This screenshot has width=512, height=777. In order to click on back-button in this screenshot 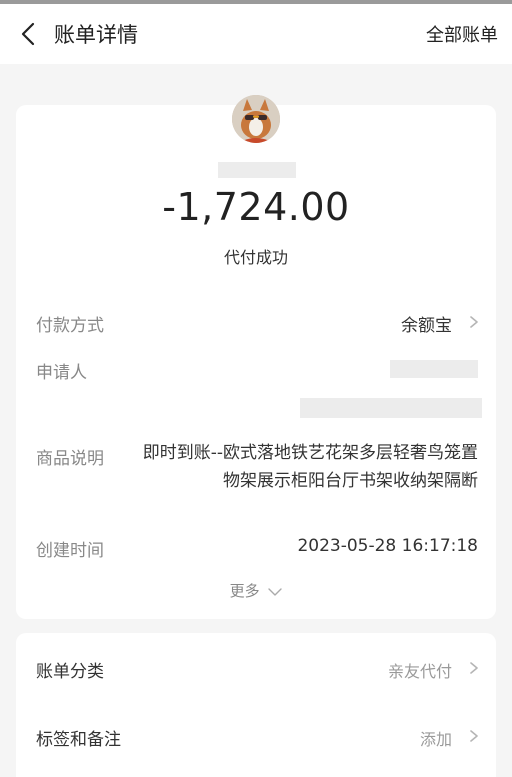, I will do `click(29, 34)`.